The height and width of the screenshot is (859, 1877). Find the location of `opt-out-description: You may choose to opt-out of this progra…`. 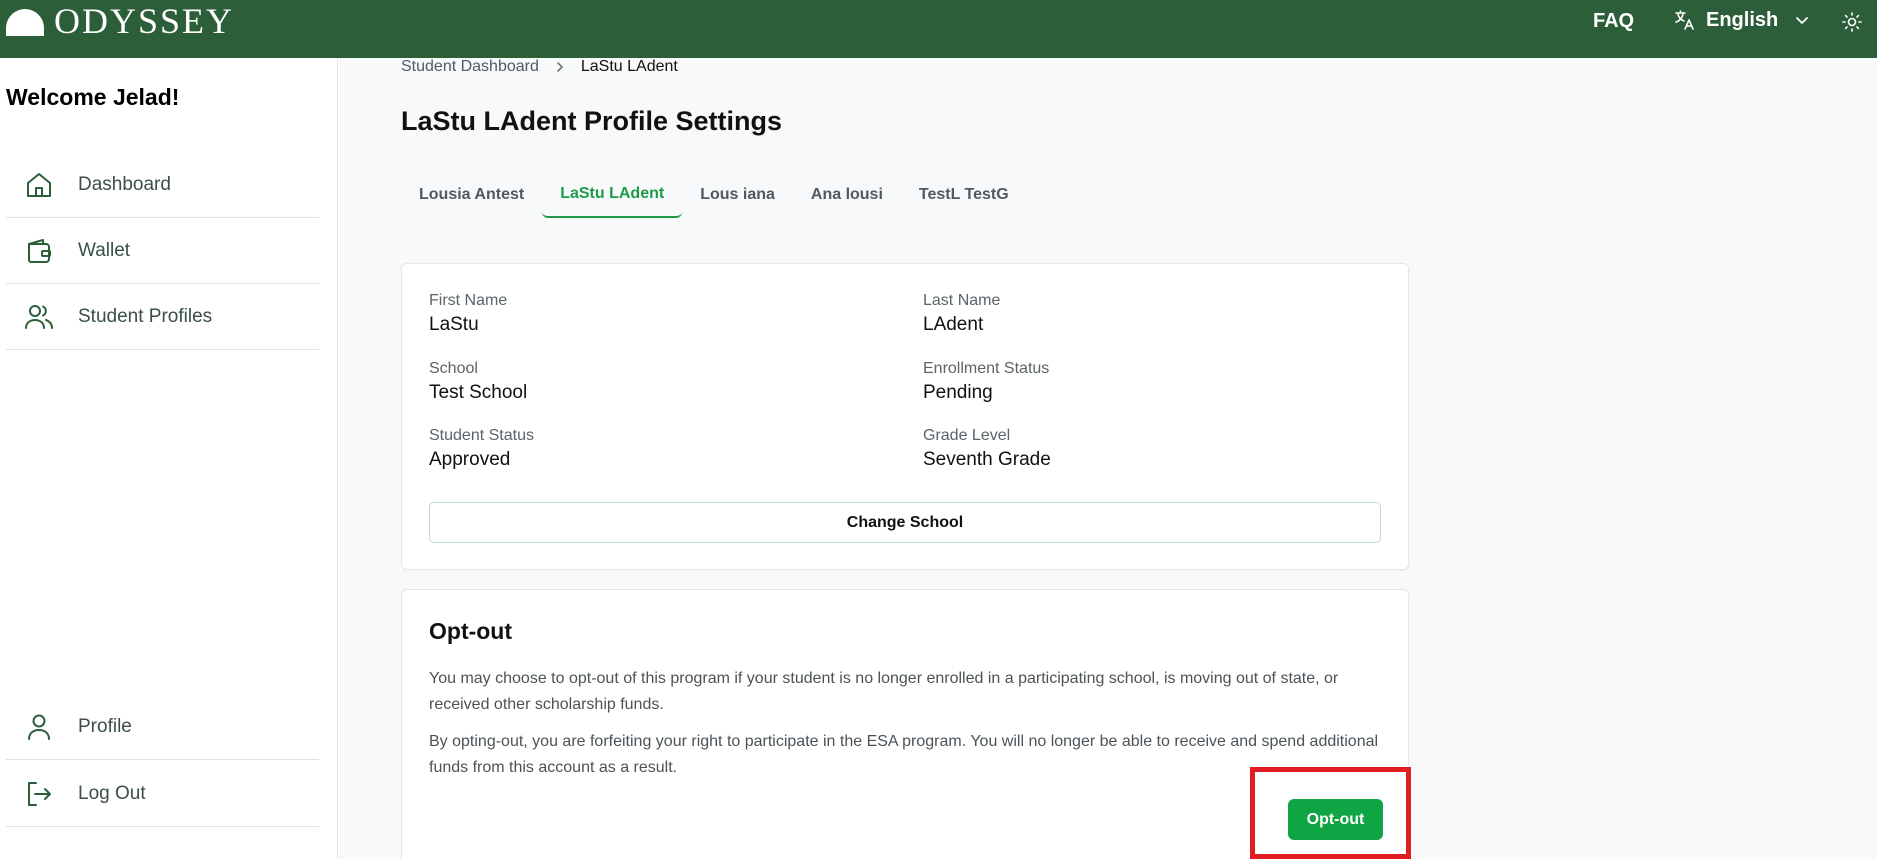

opt-out-description: You may choose to opt-out of this progra… is located at coordinates (884, 691).